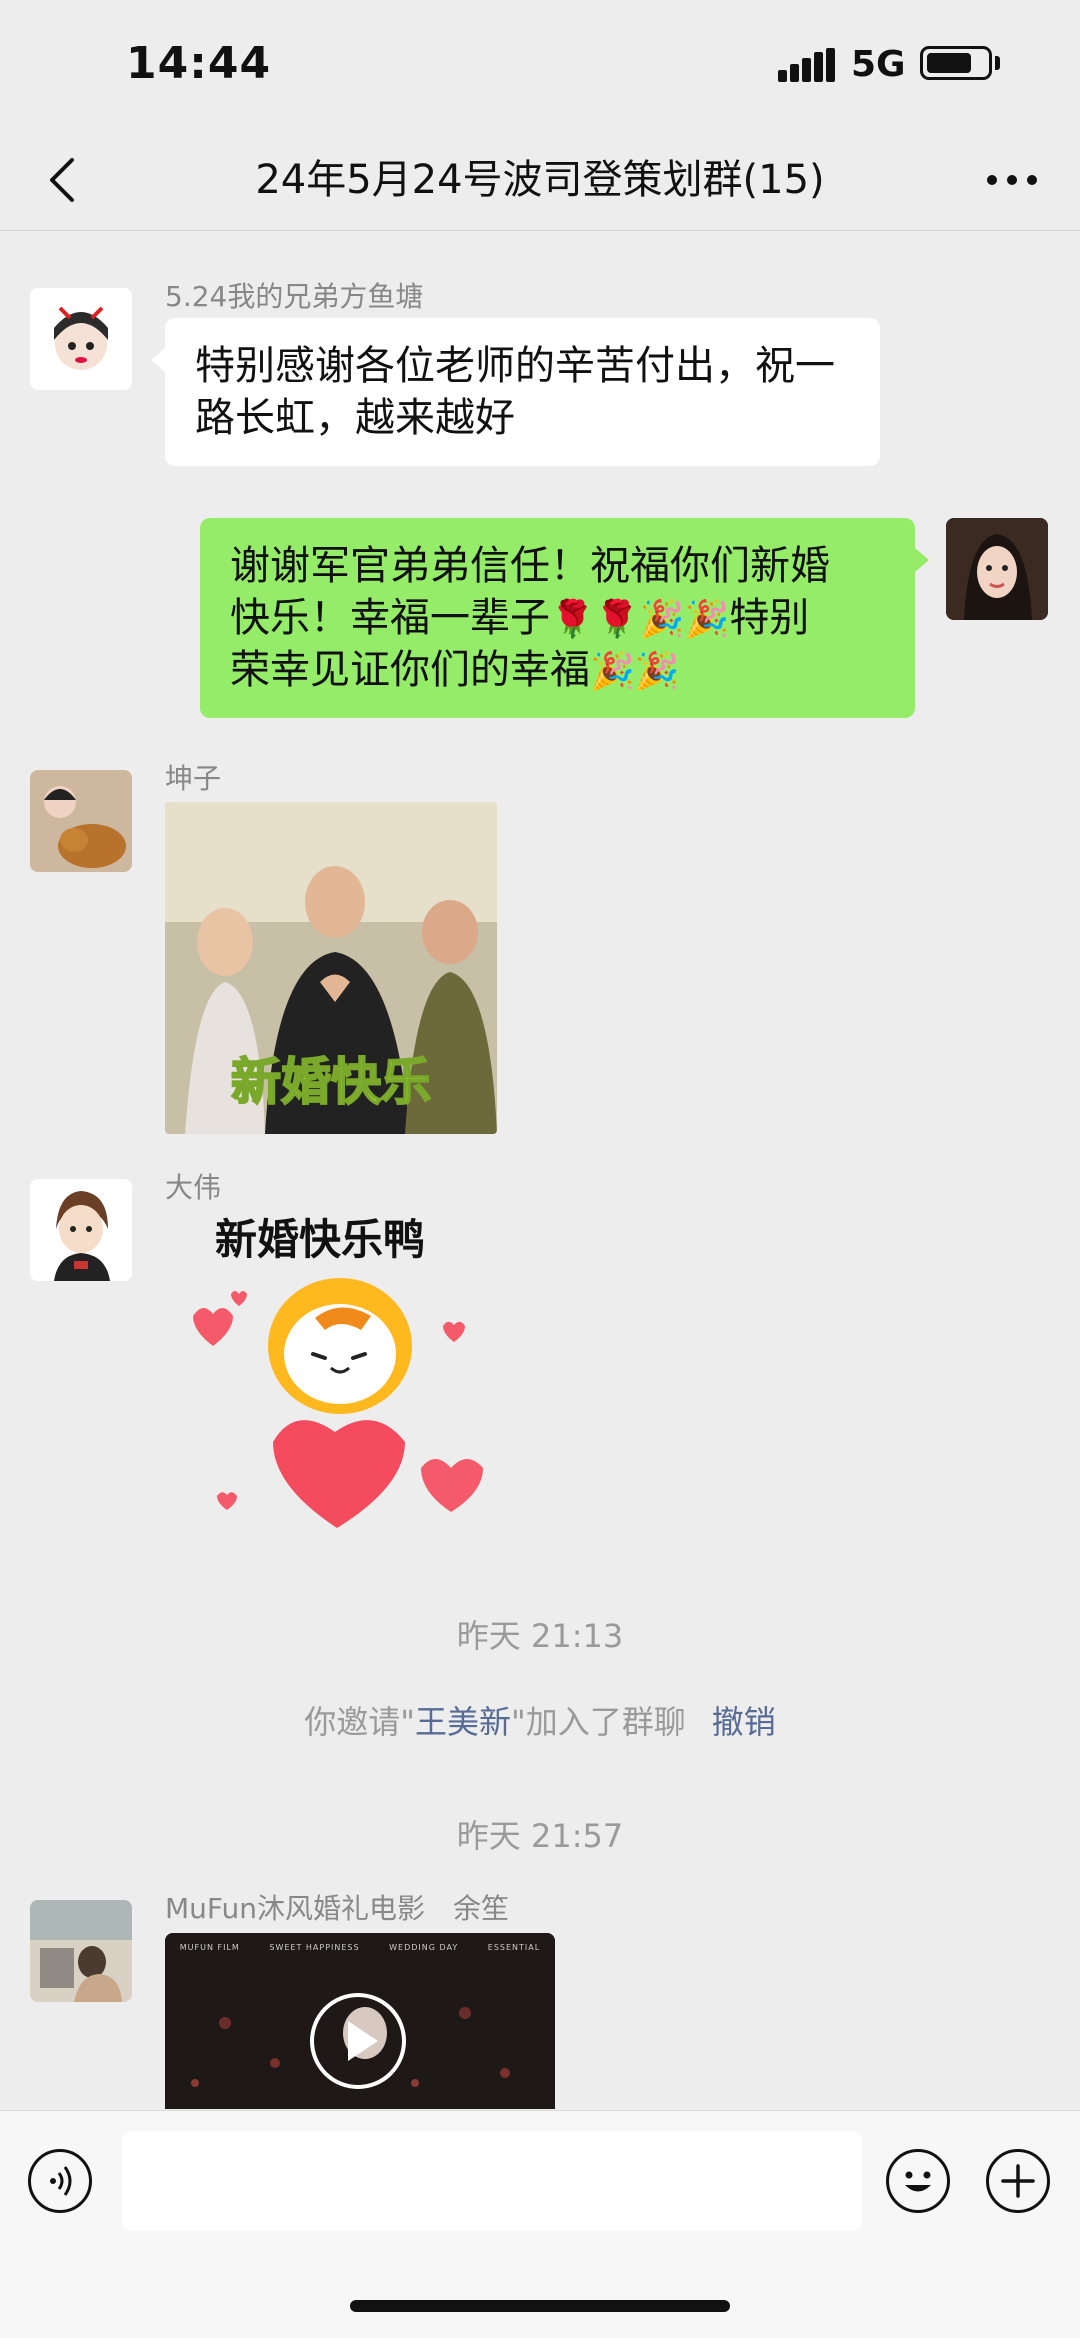 This screenshot has width=1080, height=2338. I want to click on more-functions-button, so click(1018, 2181).